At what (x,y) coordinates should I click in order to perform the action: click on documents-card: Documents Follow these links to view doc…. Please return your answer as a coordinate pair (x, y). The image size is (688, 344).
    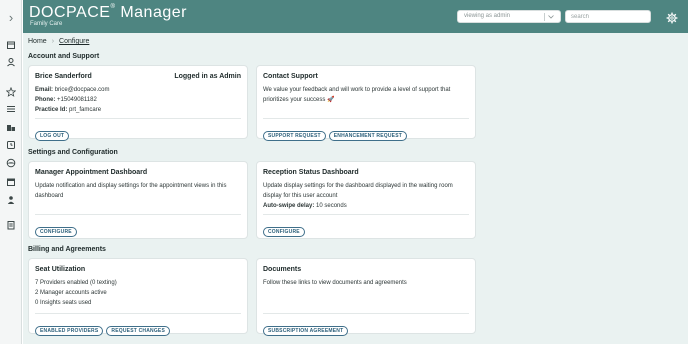
    Looking at the image, I should click on (366, 297).